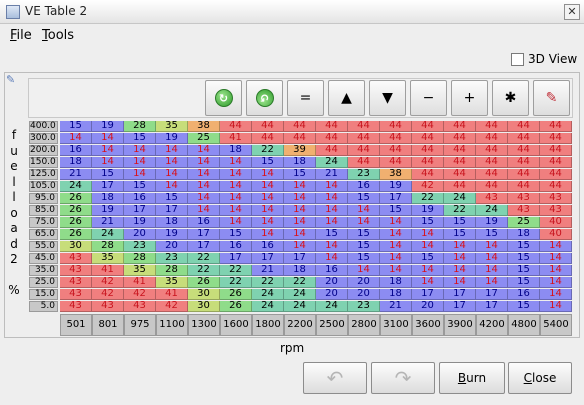 This screenshot has height=405, width=584. What do you see at coordinates (572, 12) in the screenshot?
I see `window-close-button: ✕` at bounding box center [572, 12].